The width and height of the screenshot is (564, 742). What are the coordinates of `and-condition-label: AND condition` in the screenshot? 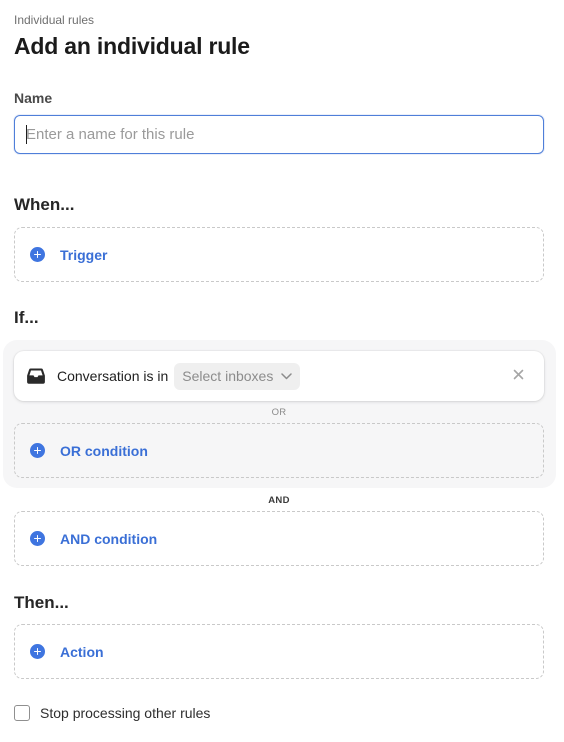 It's located at (109, 538).